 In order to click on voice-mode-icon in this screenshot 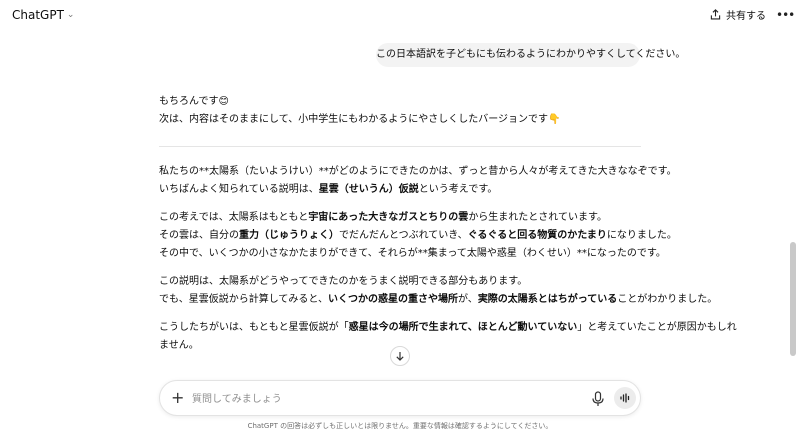, I will do `click(625, 398)`.